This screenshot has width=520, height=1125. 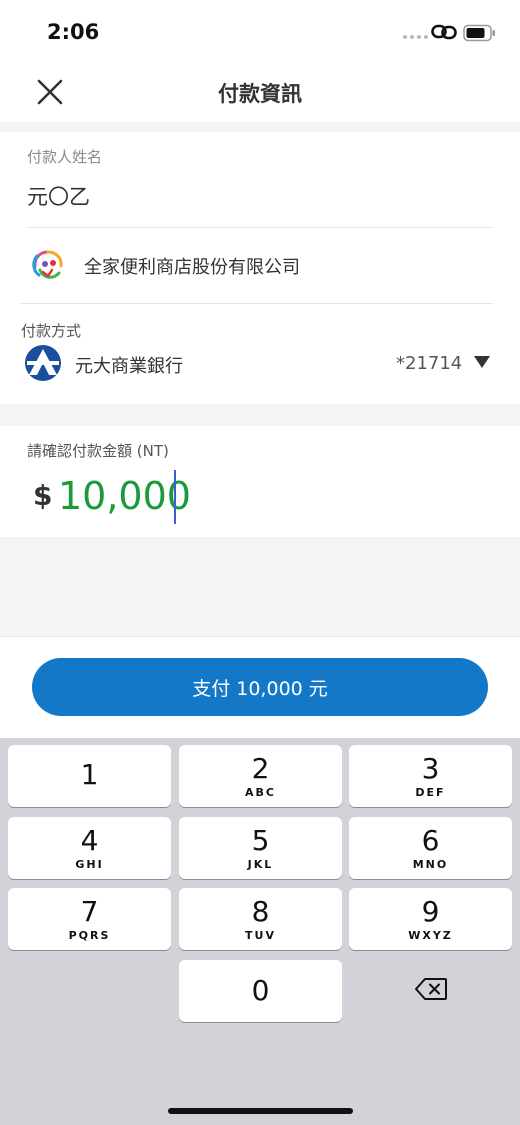 What do you see at coordinates (124, 496) in the screenshot?
I see `amount-input: 10,000` at bounding box center [124, 496].